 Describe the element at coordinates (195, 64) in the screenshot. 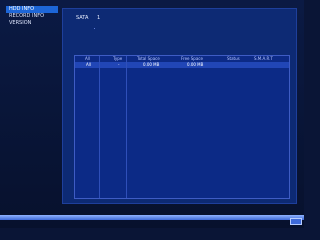

I see `cell-free-space: 0.00 MB` at that location.